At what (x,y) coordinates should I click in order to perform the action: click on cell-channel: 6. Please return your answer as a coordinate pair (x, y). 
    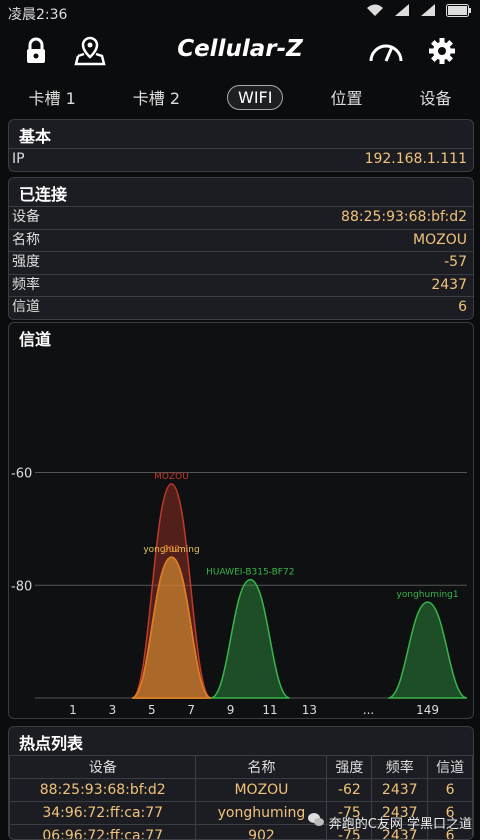
    Looking at the image, I should click on (450, 790).